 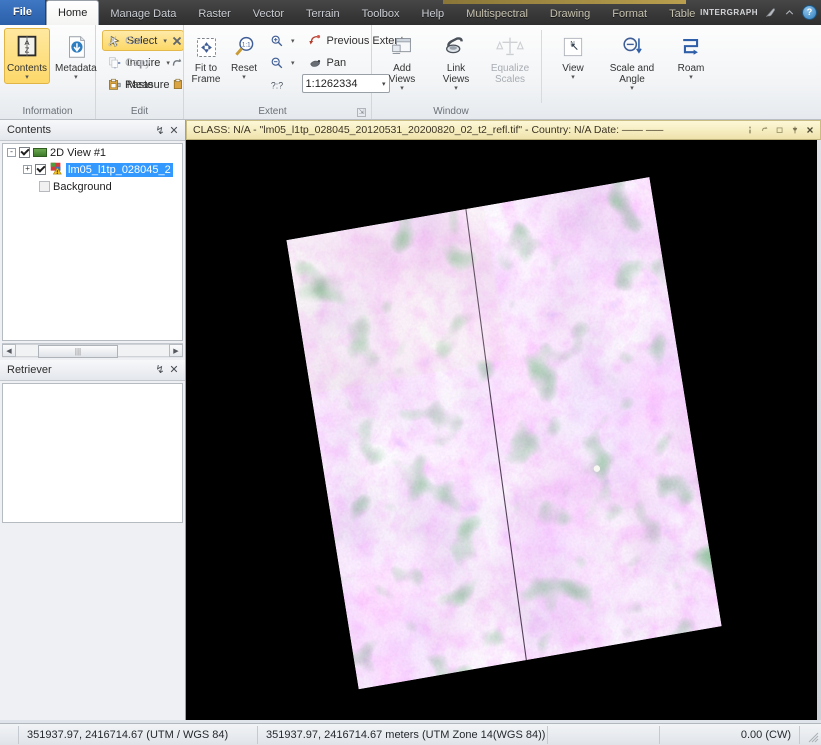 What do you see at coordinates (76, 56) in the screenshot?
I see `metadata-button: Metadata ▾` at bounding box center [76, 56].